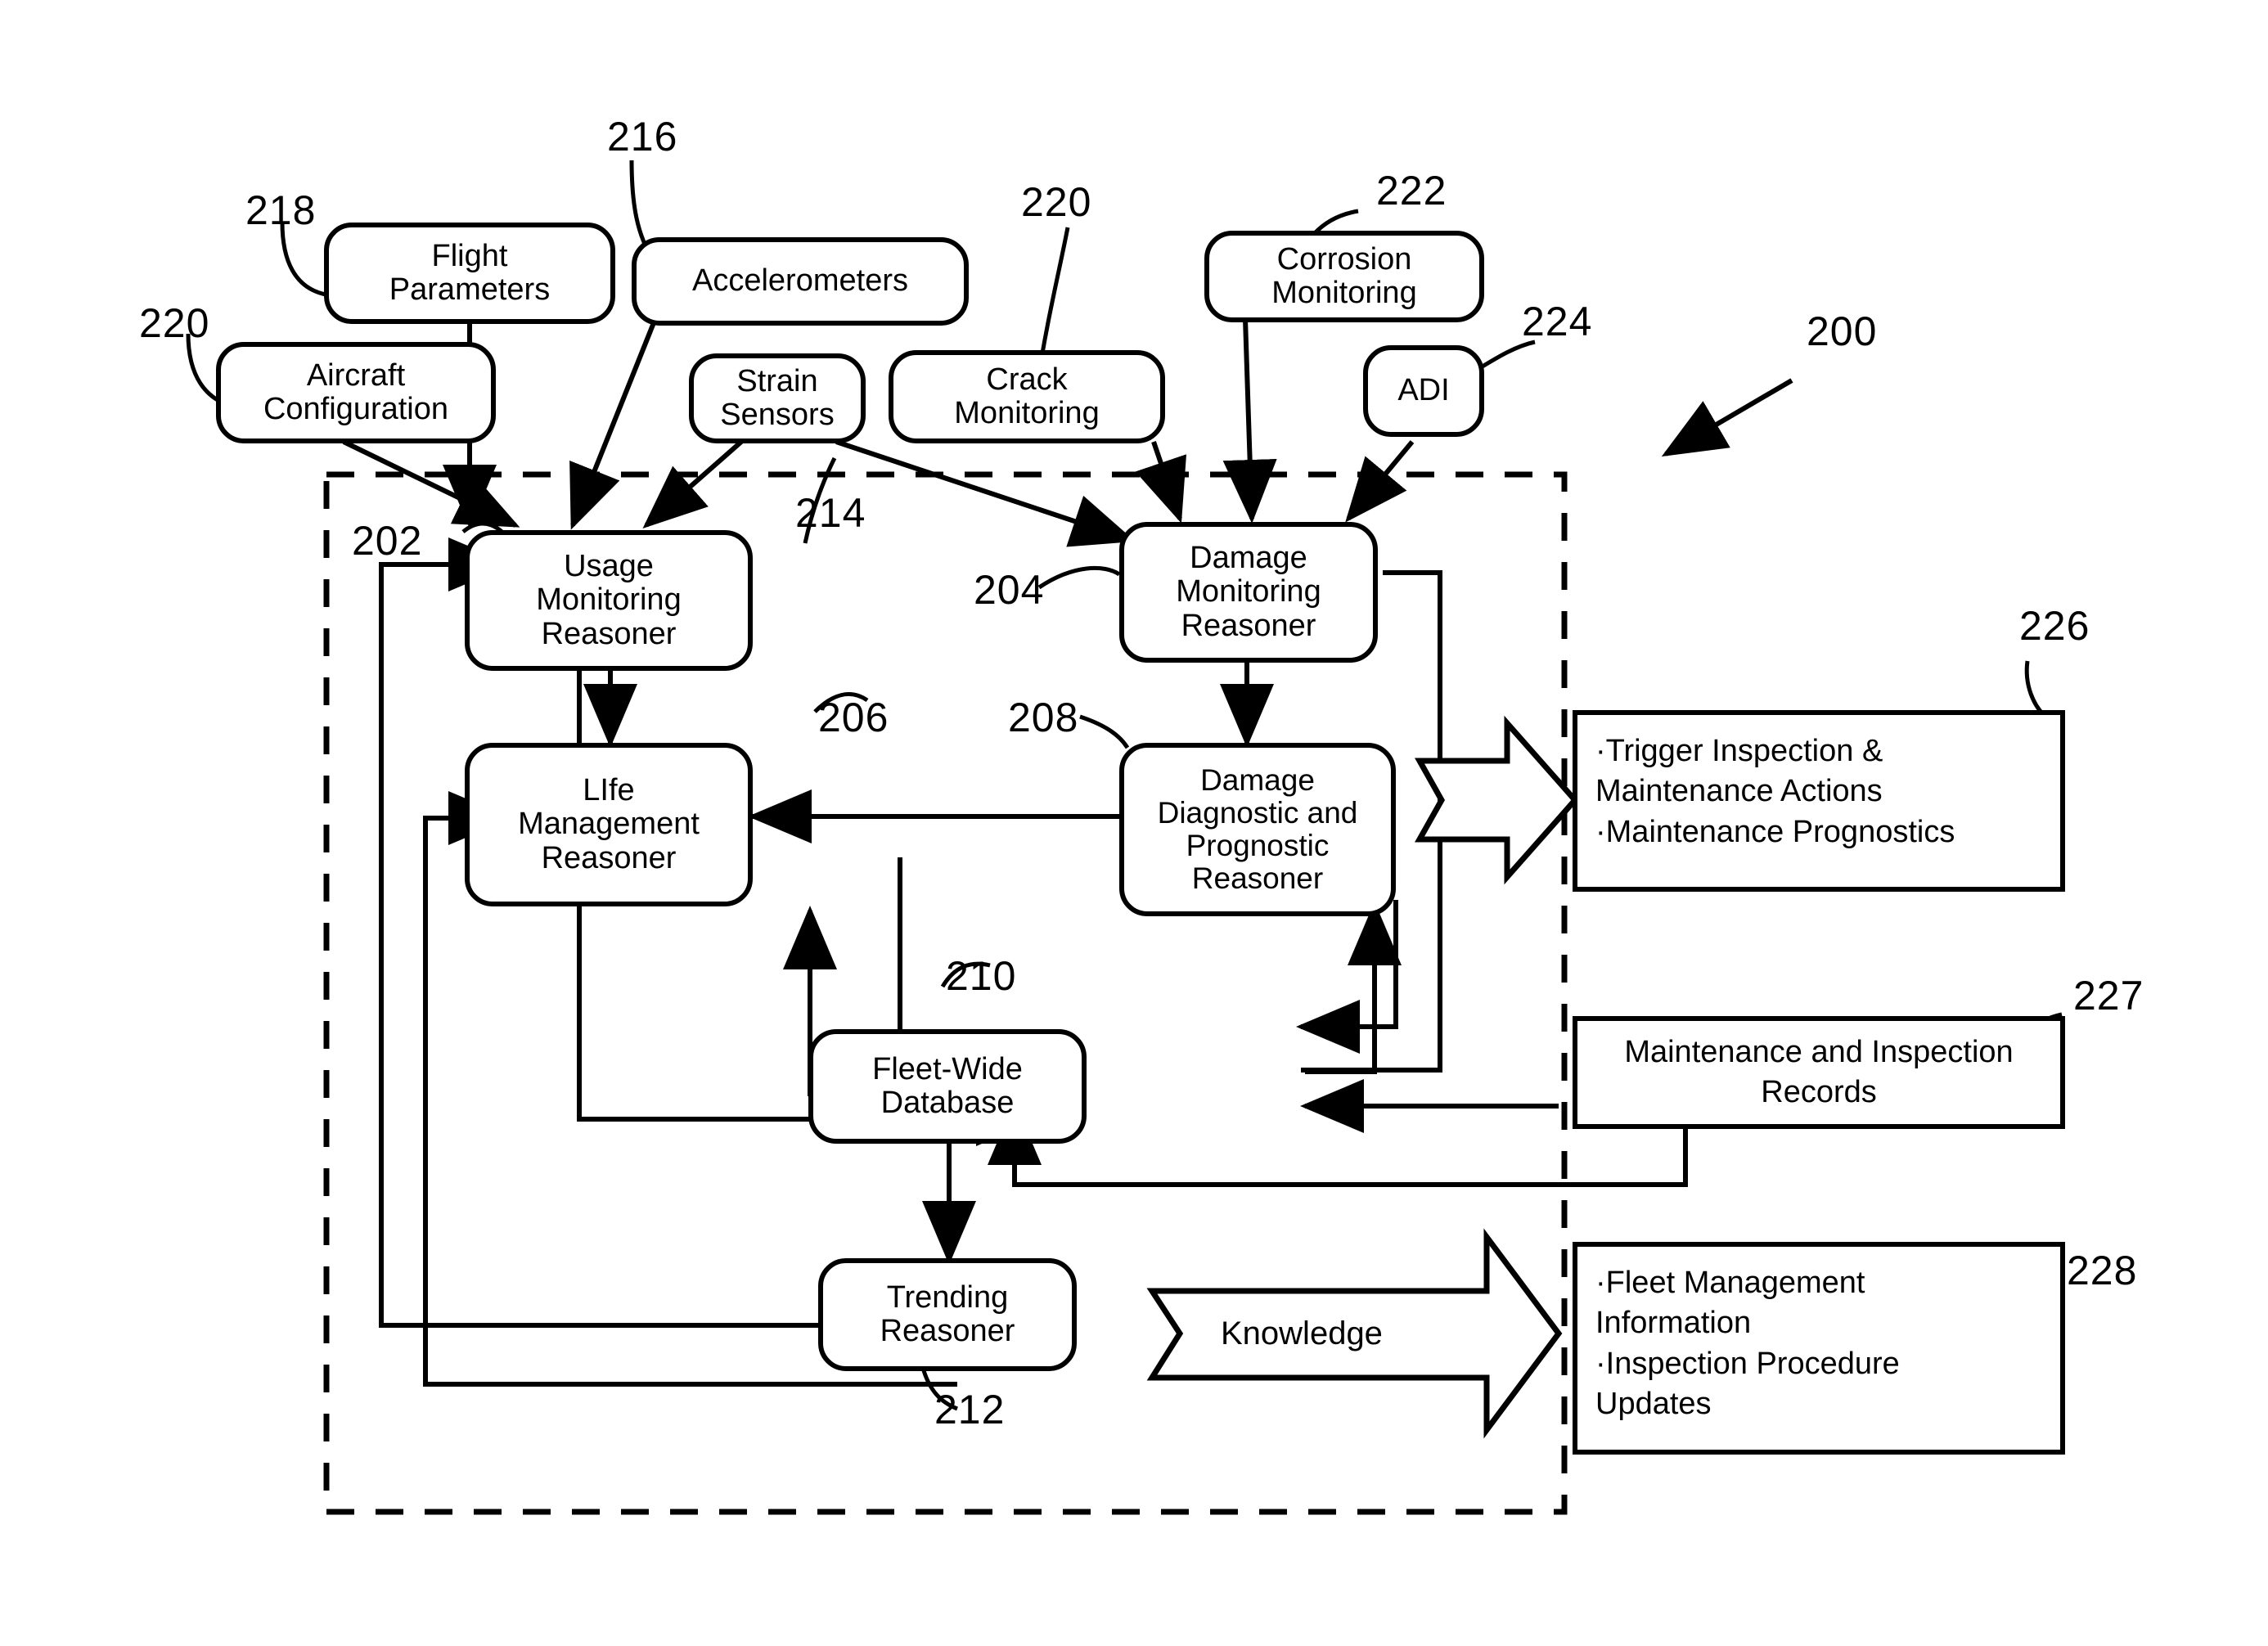 The height and width of the screenshot is (1646, 2268). I want to click on node-crack-monitoring: Crack Monitoring, so click(1027, 396).